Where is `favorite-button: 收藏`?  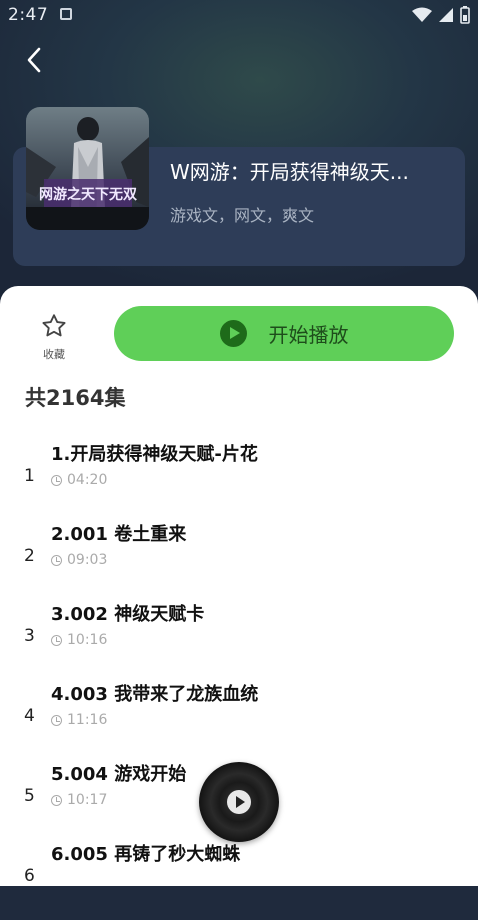 favorite-button: 收藏 is located at coordinates (54, 337).